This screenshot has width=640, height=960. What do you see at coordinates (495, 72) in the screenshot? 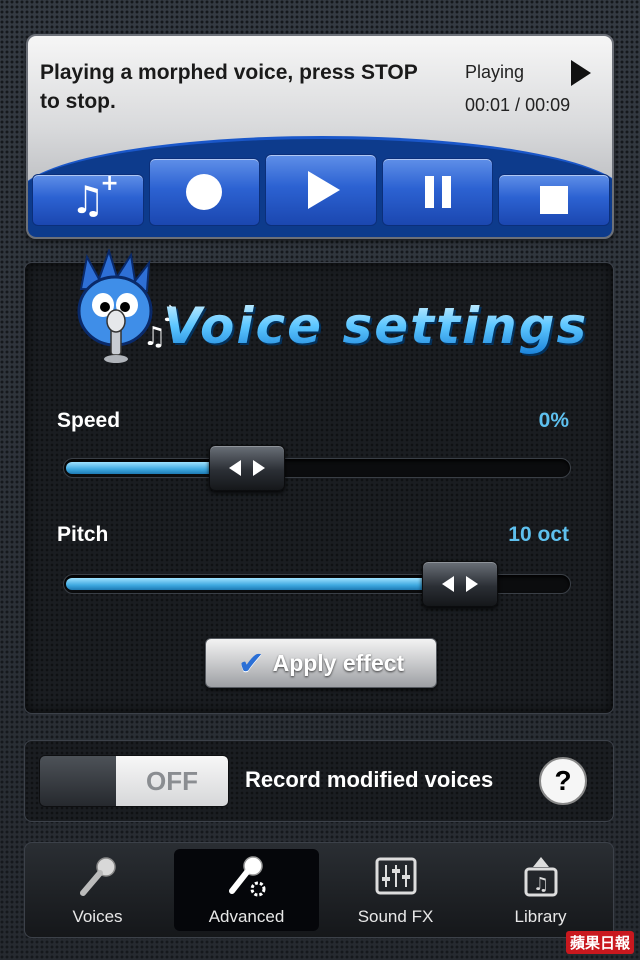
I see `player-state-label: Playing` at bounding box center [495, 72].